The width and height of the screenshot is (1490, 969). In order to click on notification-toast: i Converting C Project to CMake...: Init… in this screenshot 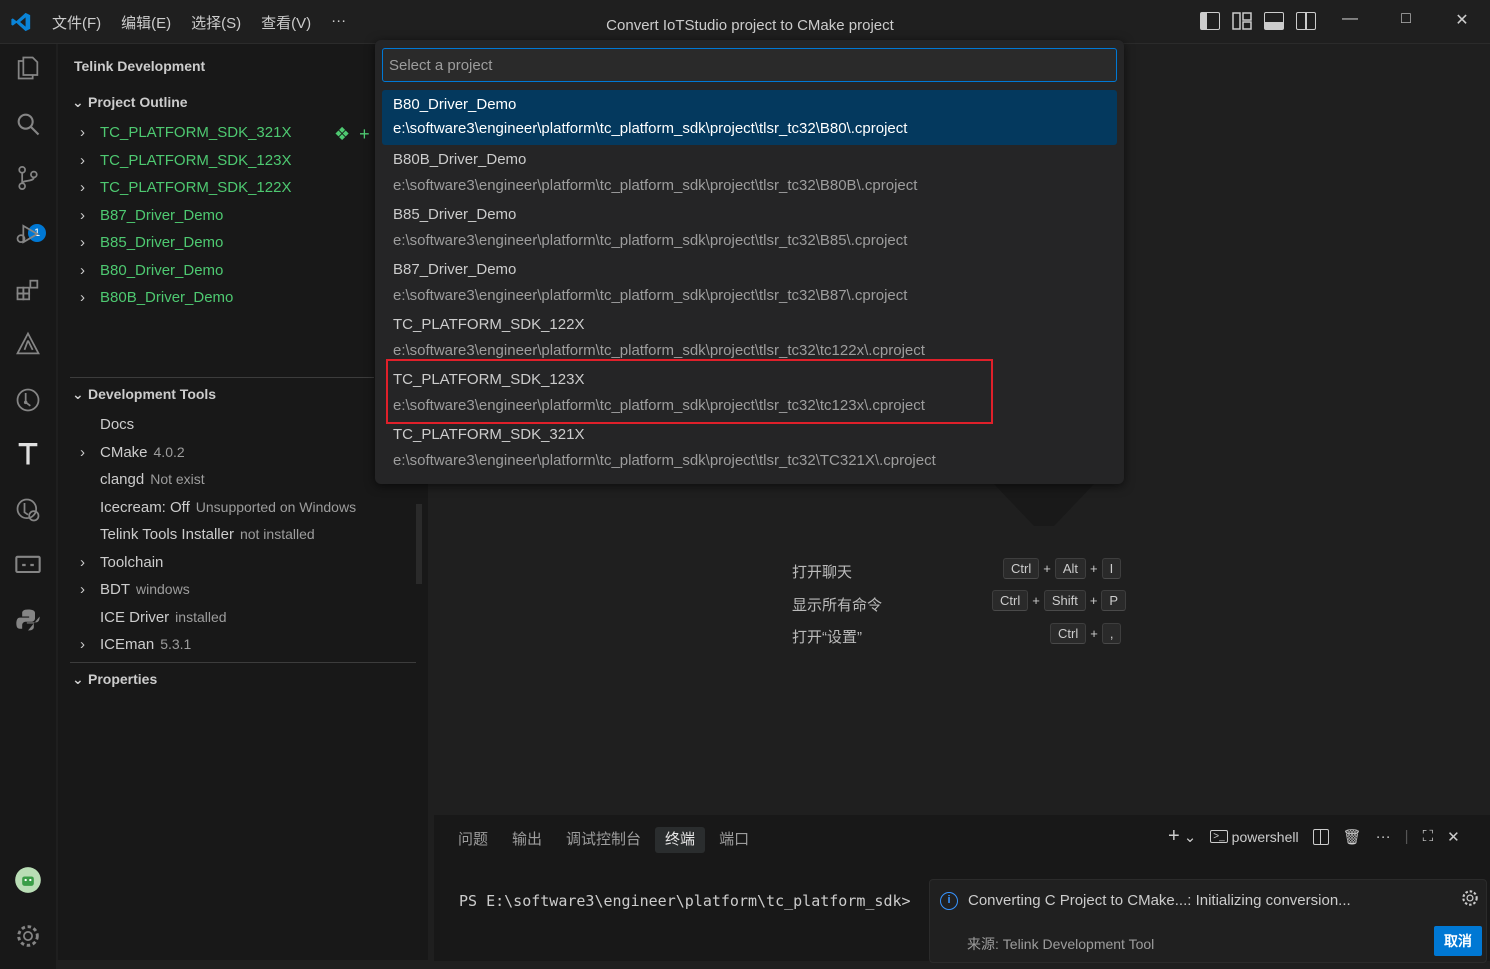, I will do `click(1208, 921)`.